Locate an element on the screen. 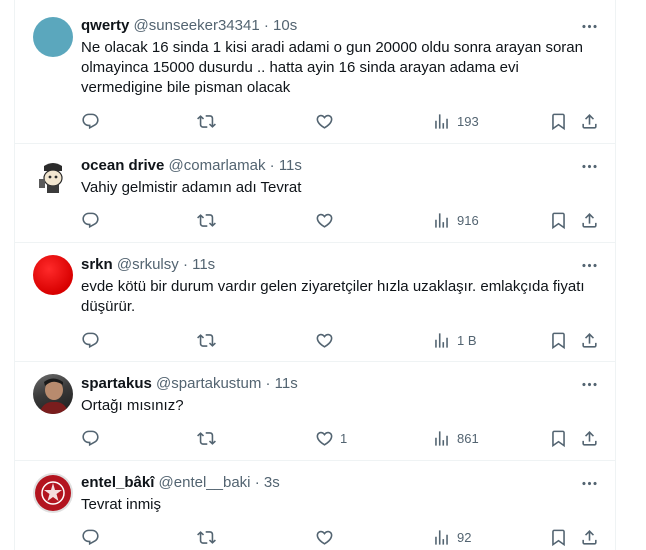 Image resolution: width=646 pixels, height=550 pixels. author-handle: @comarlamak is located at coordinates (217, 165).